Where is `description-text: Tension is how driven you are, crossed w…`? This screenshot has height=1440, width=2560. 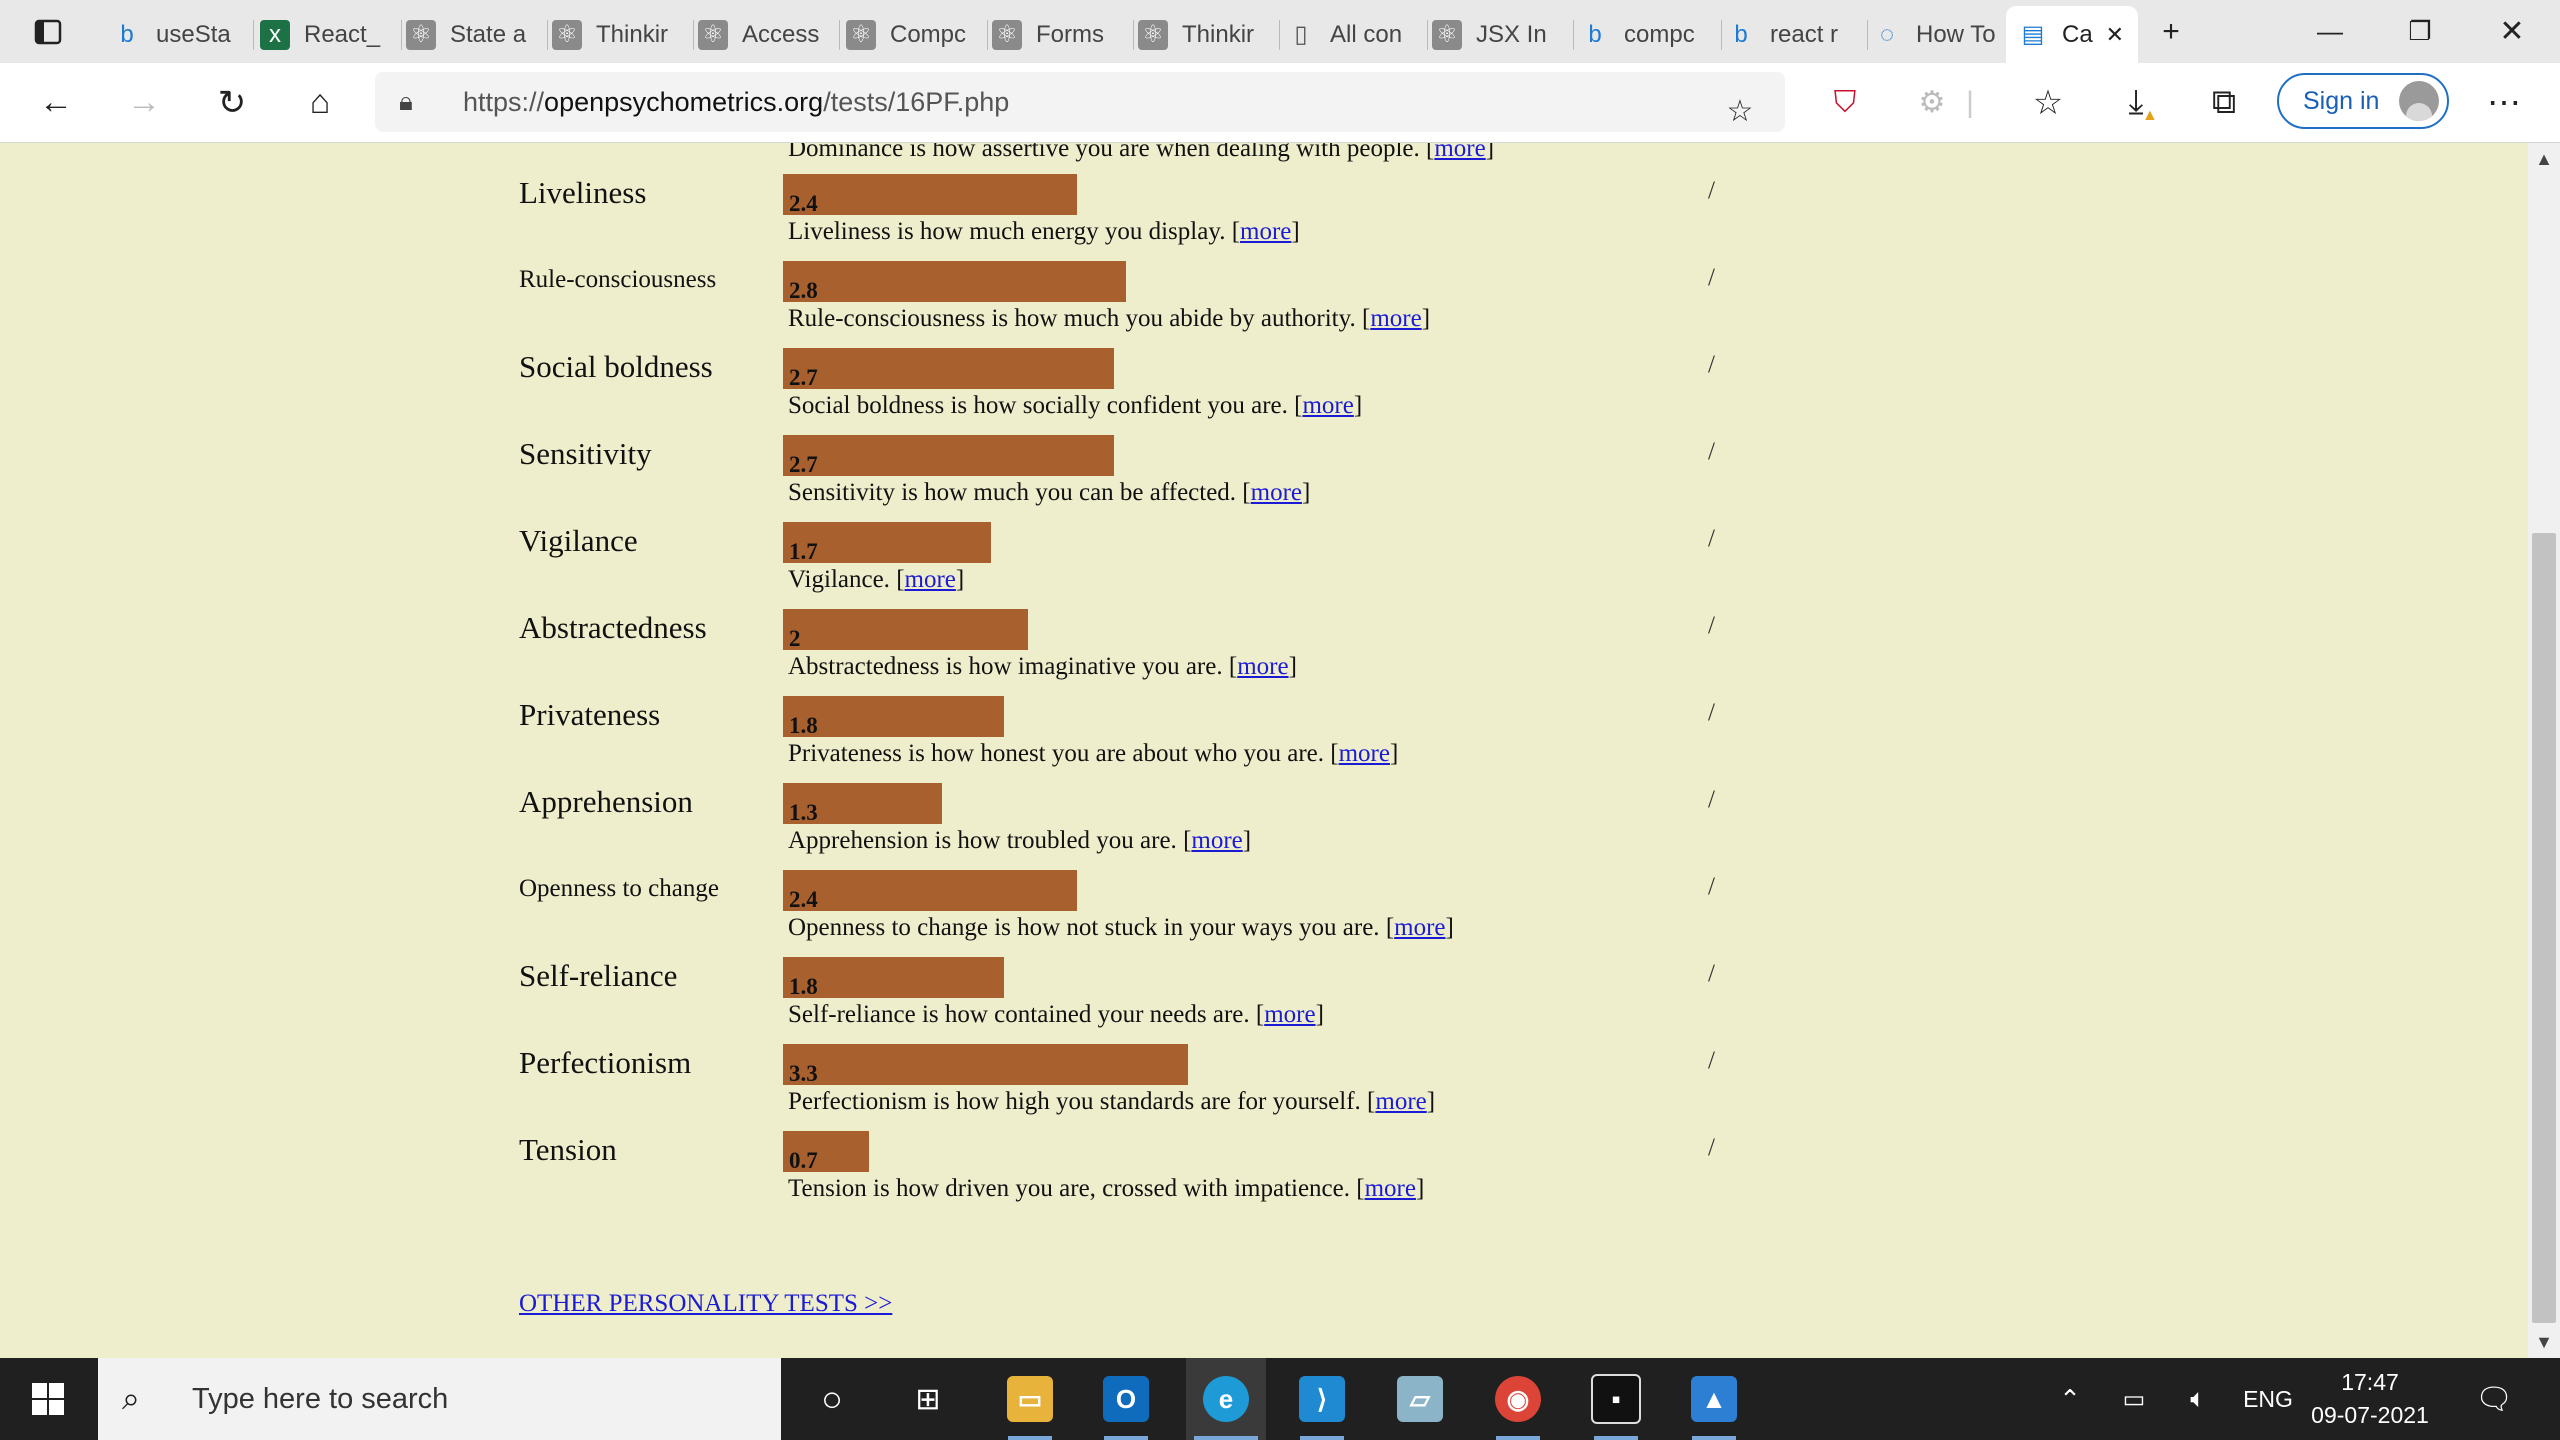
description-text: Tension is how driven you are, crossed w… is located at coordinates (1069, 1188).